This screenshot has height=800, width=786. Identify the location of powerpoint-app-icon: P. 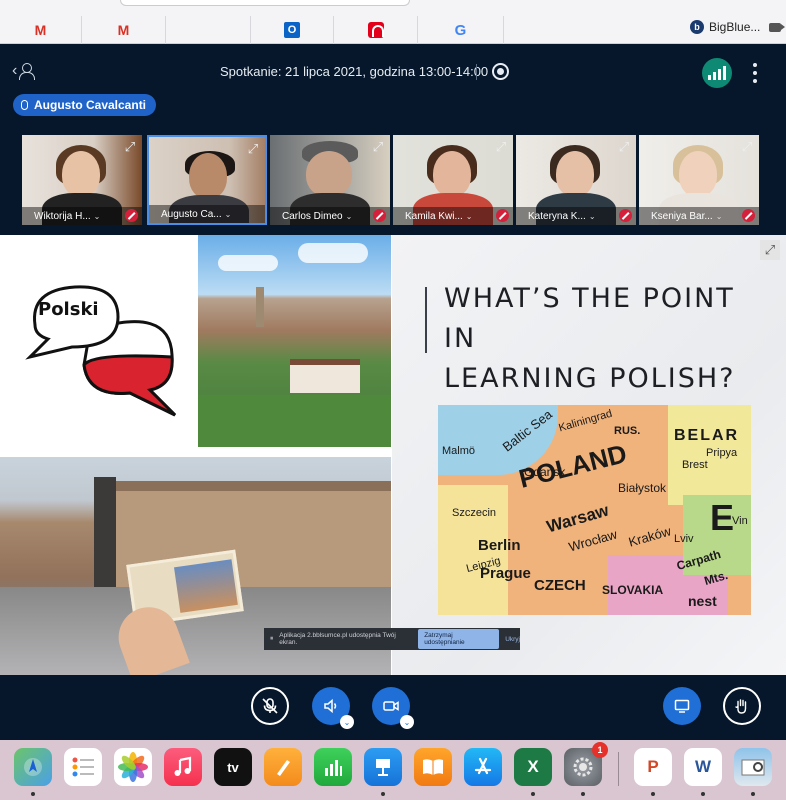
(653, 767).